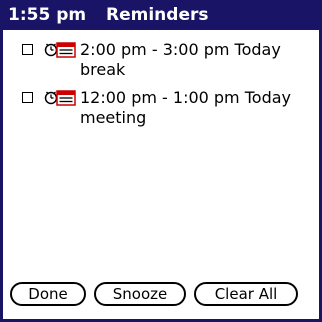  I want to click on button-bar: Done Snooze Clear All, so click(161, 296).